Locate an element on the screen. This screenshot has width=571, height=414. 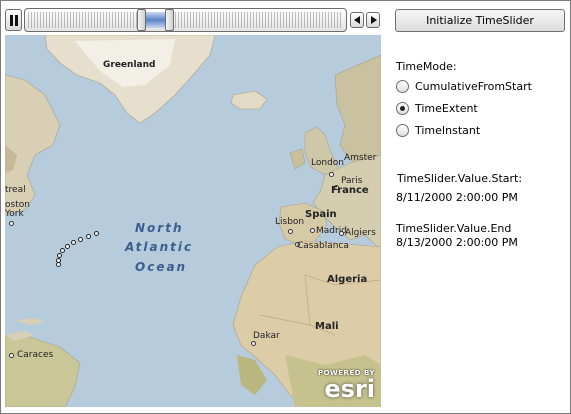
start-value-label: TimeSlider.Value.Start: is located at coordinates (460, 178).